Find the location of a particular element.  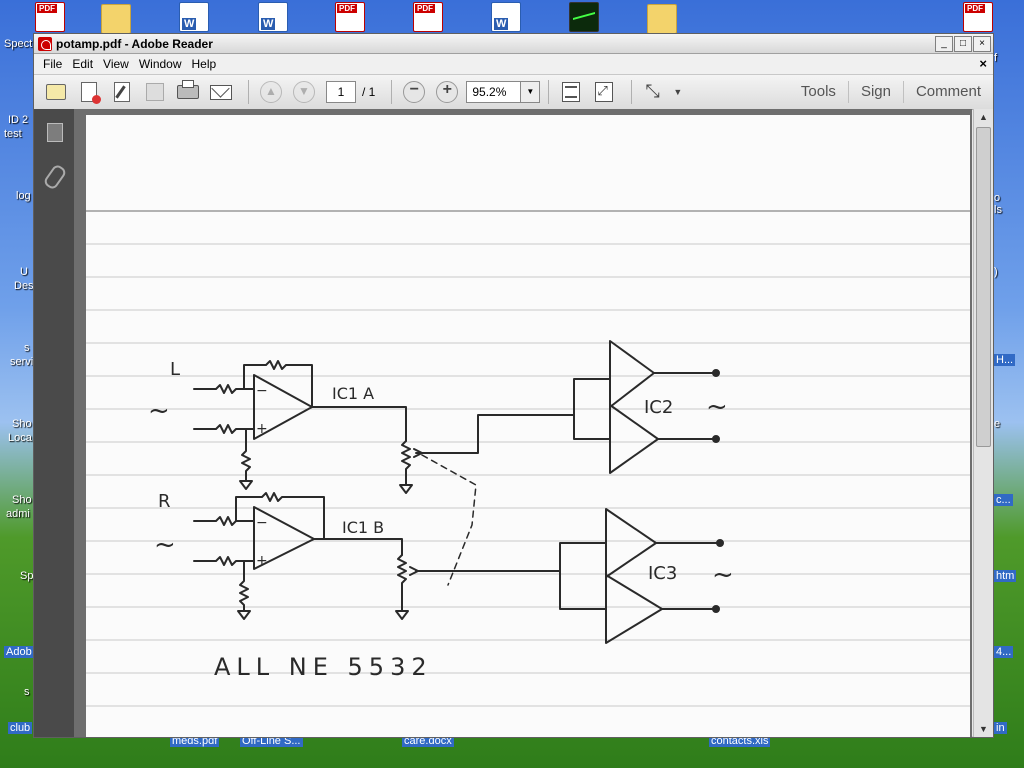

open-folder-icon is located at coordinates (56, 92).